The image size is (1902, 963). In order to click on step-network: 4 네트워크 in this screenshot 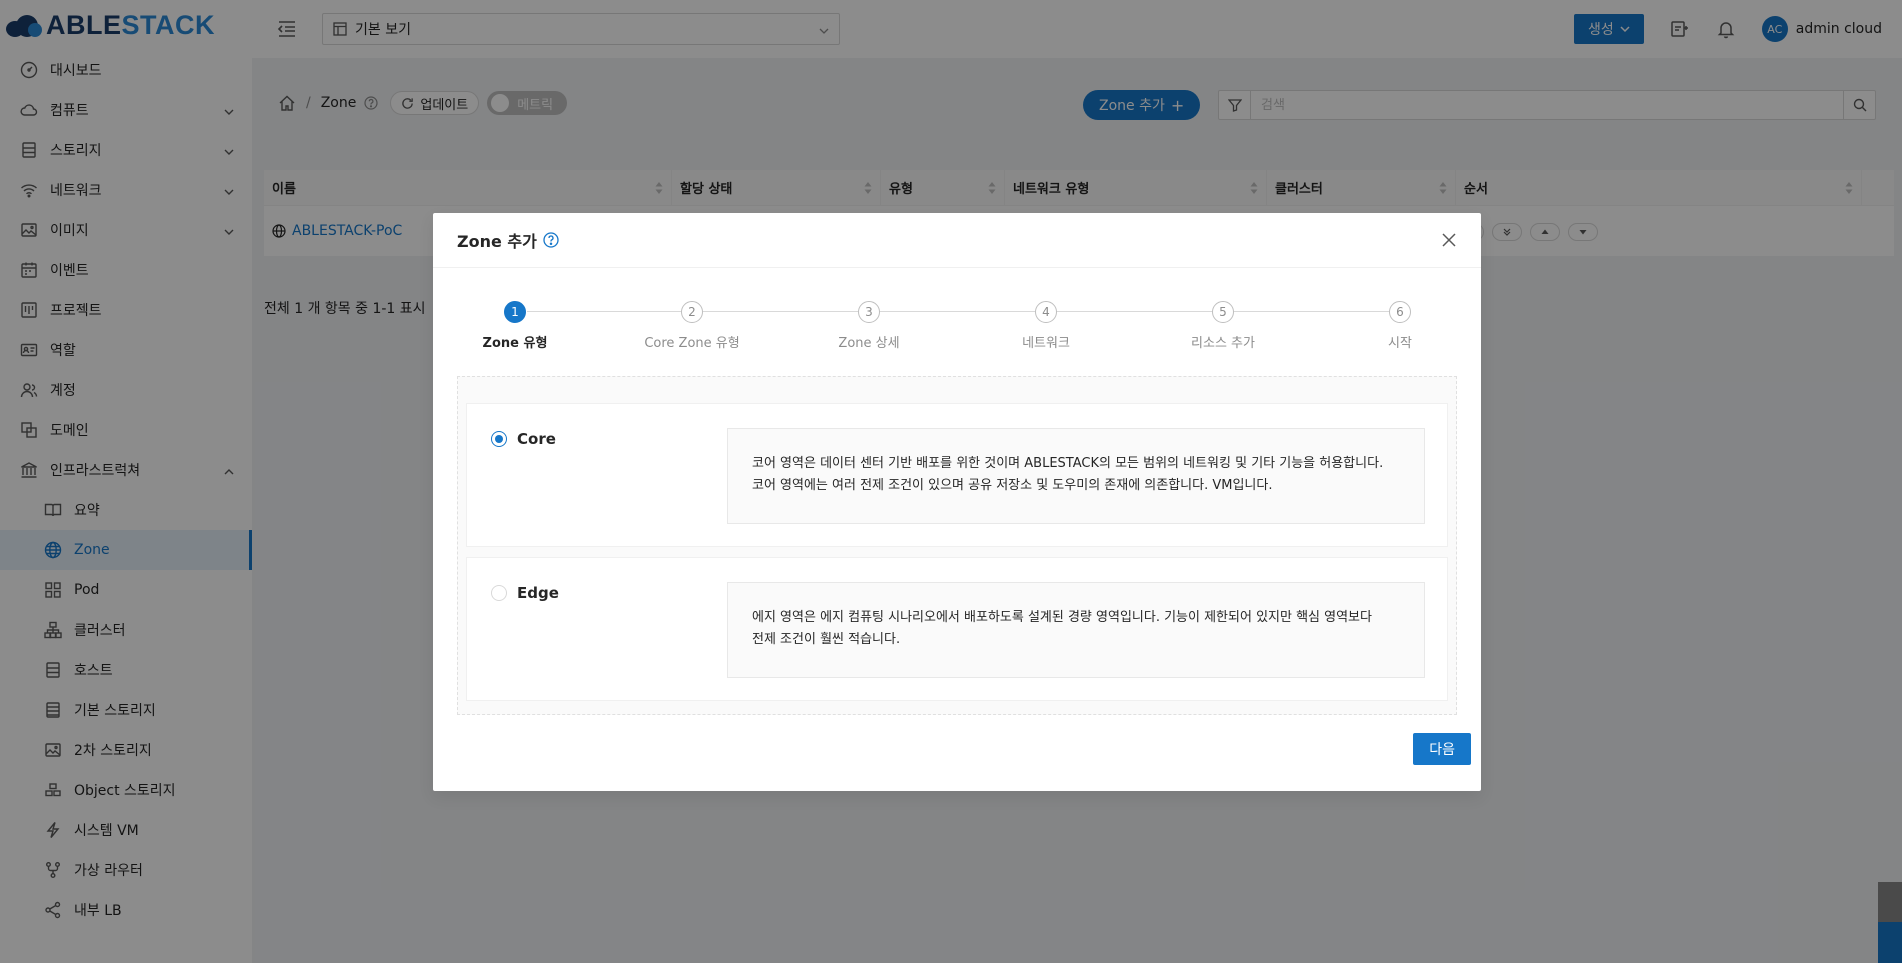, I will do `click(1046, 326)`.